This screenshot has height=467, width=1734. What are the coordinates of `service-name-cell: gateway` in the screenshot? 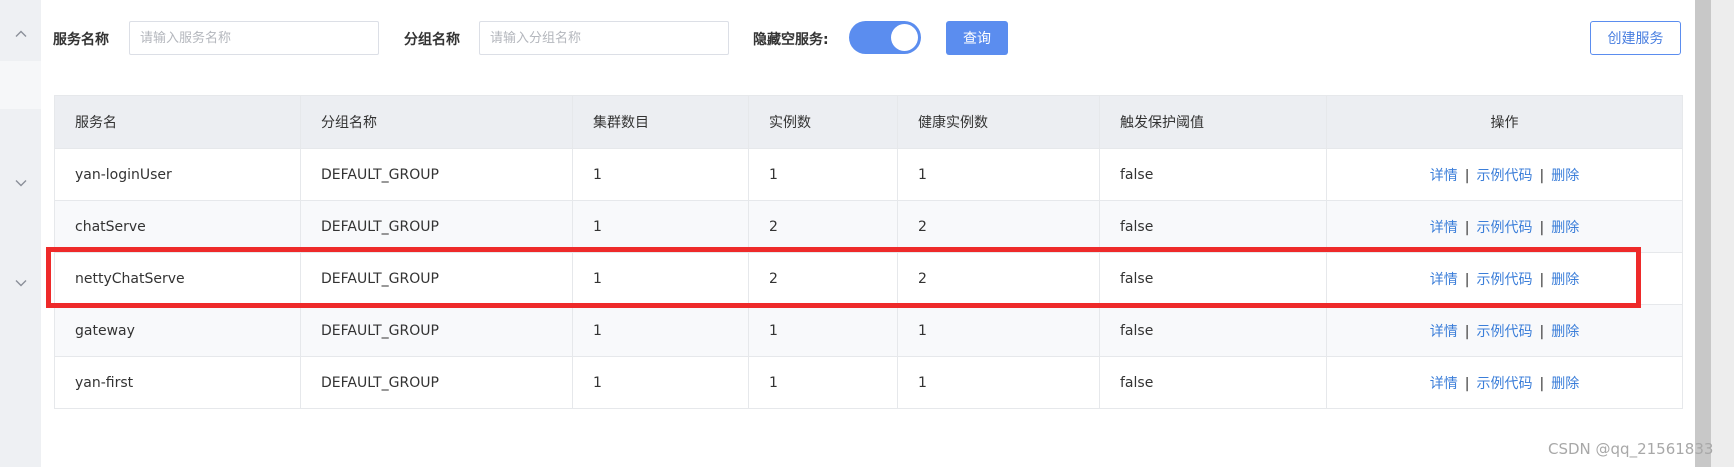 It's located at (177, 330).